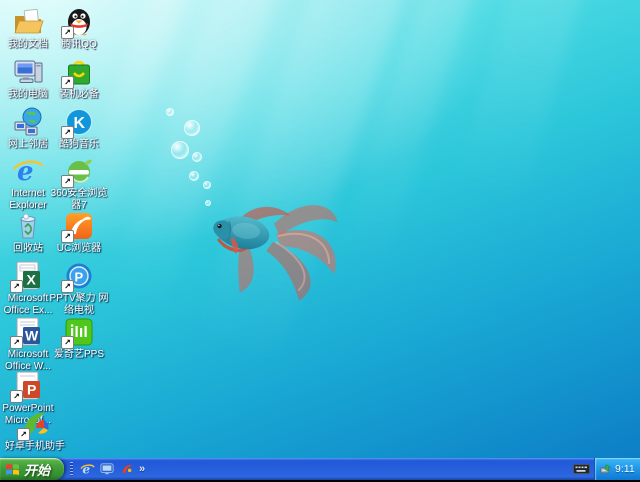  What do you see at coordinates (625, 469) in the screenshot?
I see `clock: 9:11` at bounding box center [625, 469].